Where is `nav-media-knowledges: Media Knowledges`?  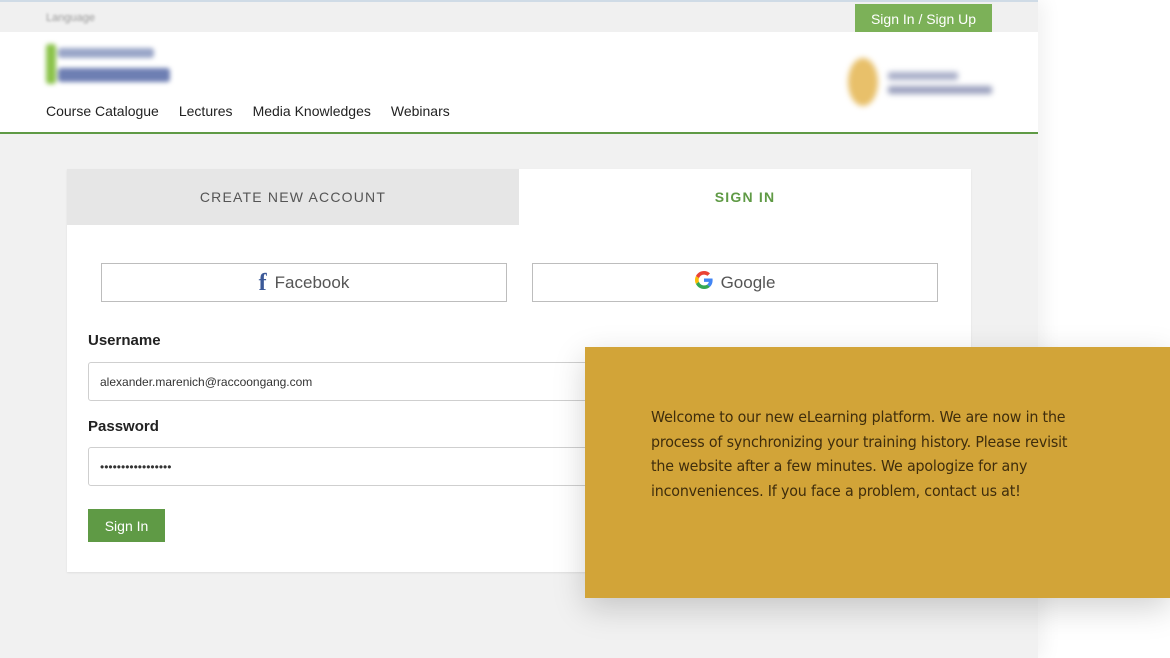
nav-media-knowledges: Media Knowledges is located at coordinates (312, 111).